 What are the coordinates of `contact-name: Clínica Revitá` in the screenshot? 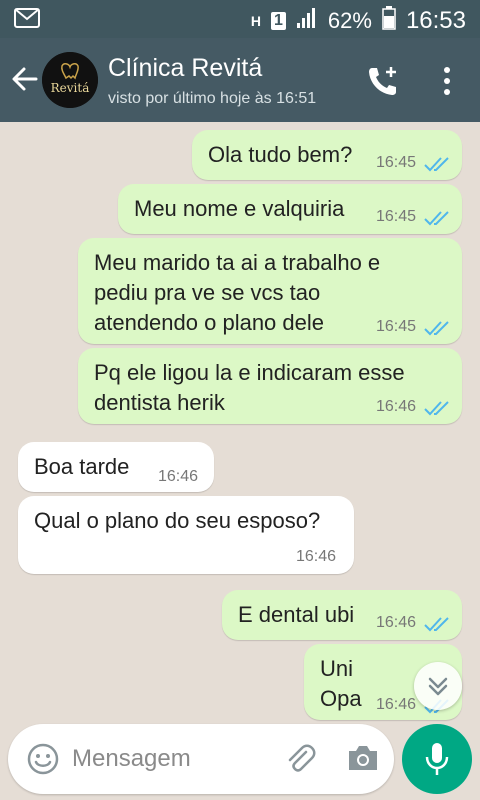 It's located at (185, 68).